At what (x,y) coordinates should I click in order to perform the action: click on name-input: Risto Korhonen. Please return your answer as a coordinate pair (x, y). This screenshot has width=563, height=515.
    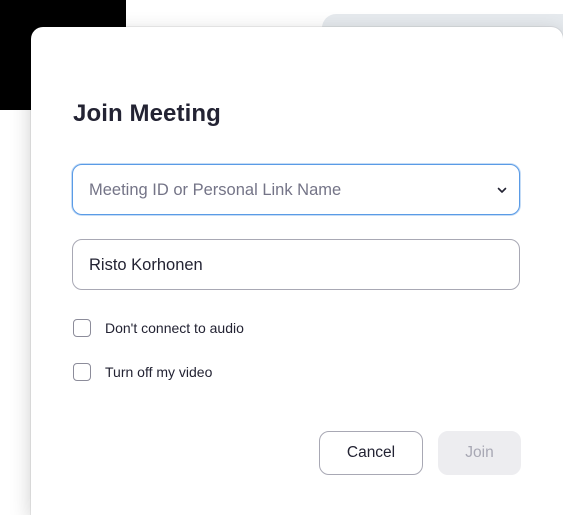
    Looking at the image, I should click on (296, 264).